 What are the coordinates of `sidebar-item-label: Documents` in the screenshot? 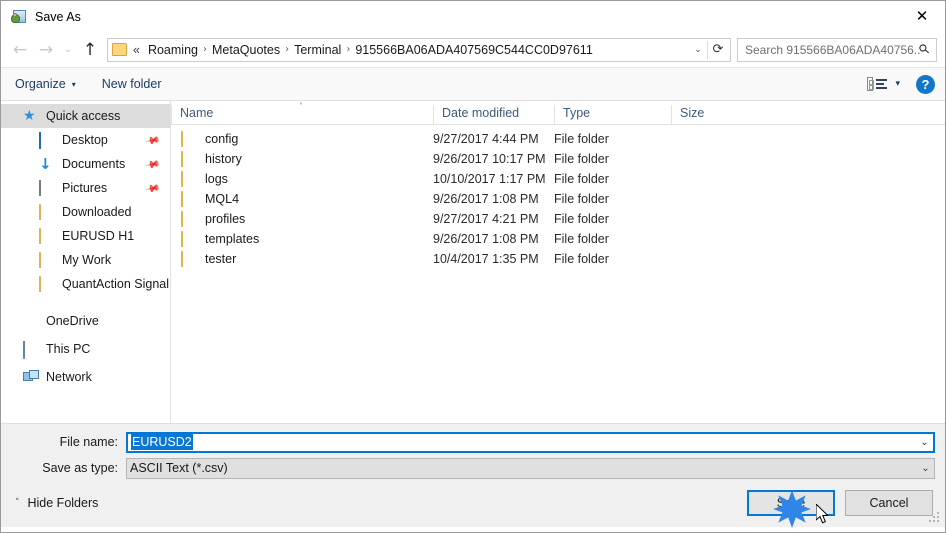 It's located at (94, 164).